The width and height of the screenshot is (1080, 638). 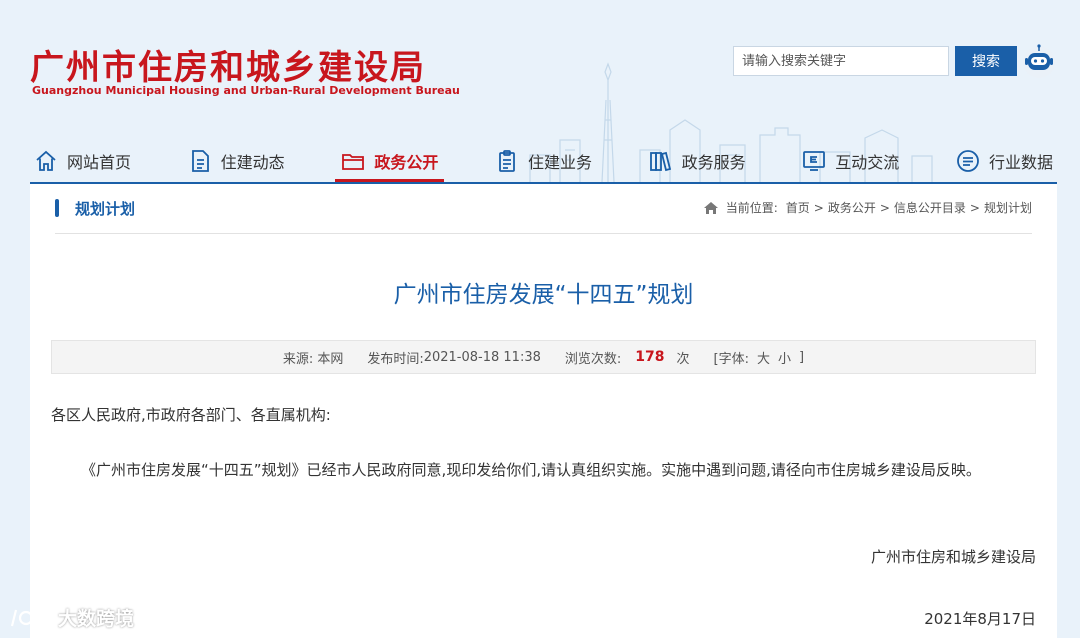 I want to click on views-unit: 次, so click(x=683, y=359).